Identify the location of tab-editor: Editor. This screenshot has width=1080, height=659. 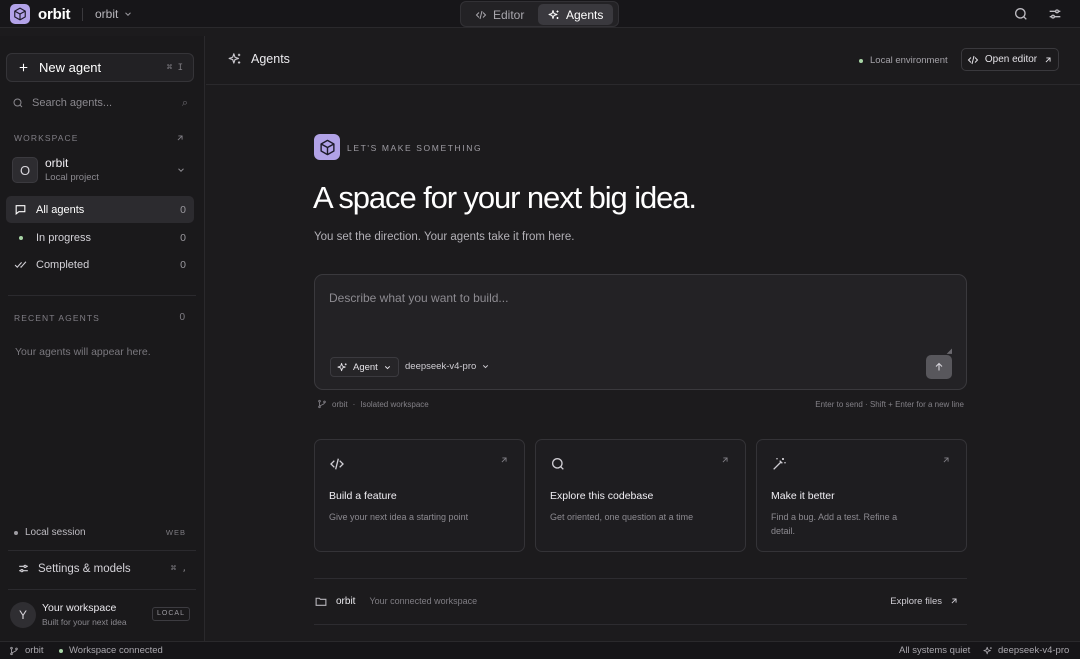
(499, 14).